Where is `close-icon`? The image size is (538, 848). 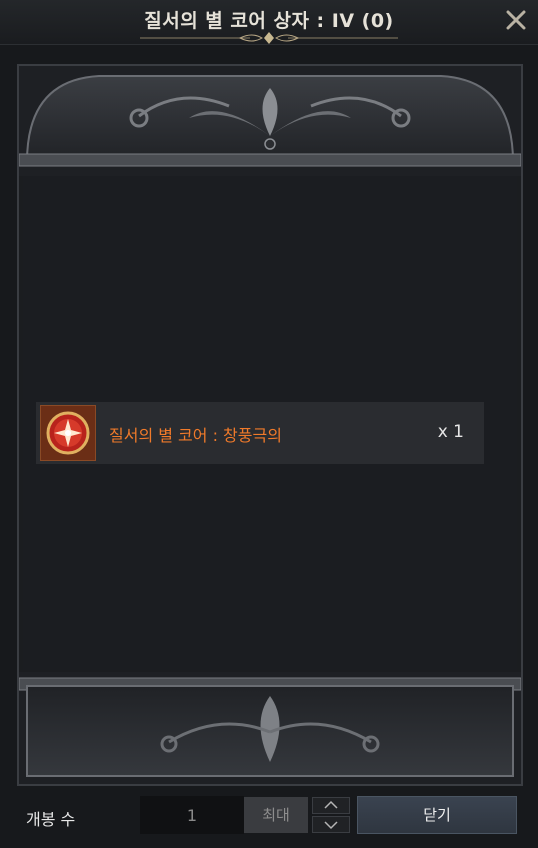
close-icon is located at coordinates (516, 20).